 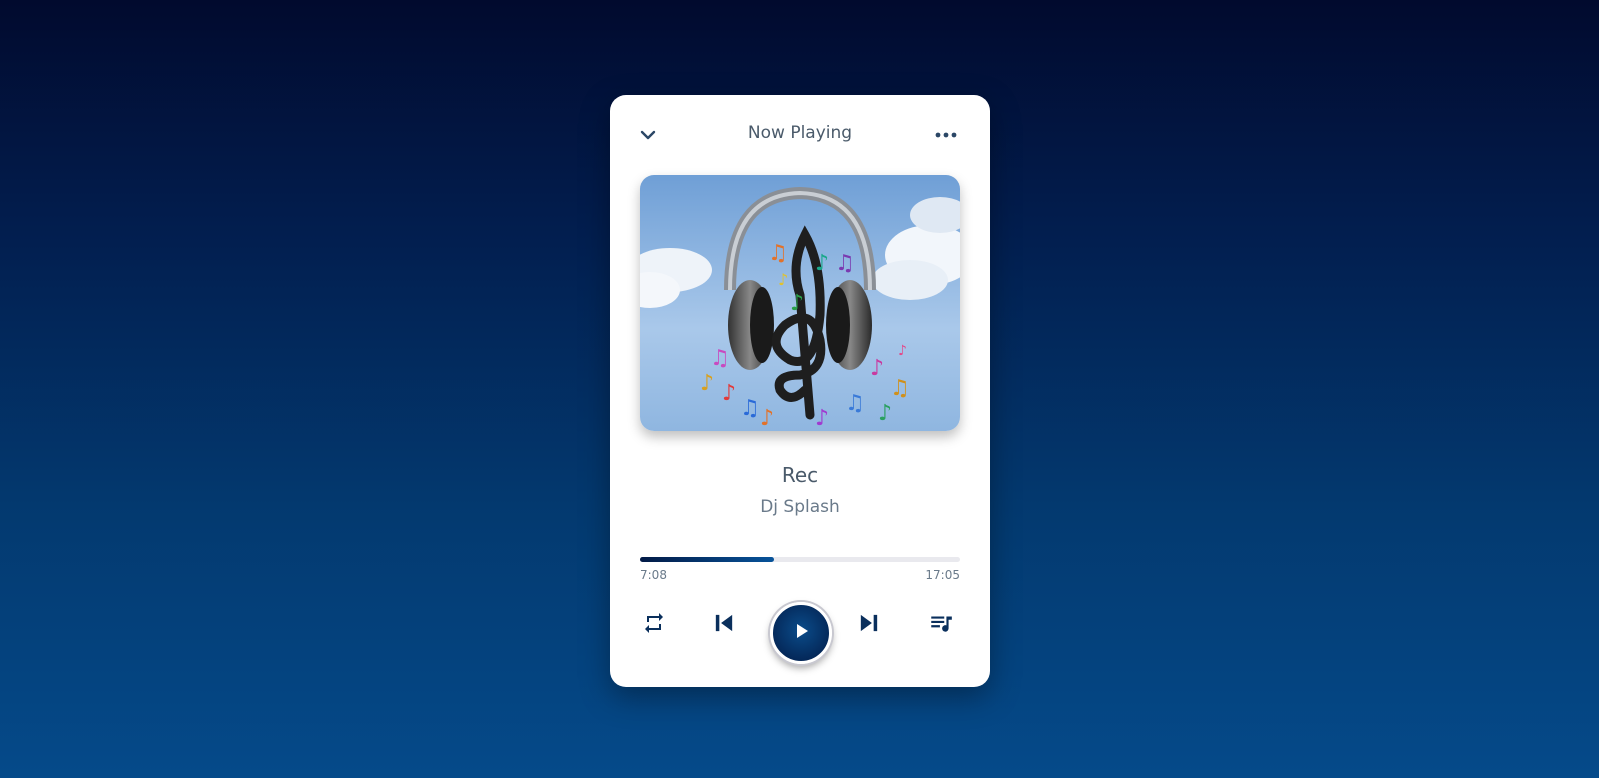 What do you see at coordinates (800, 559) in the screenshot?
I see `progress-bar` at bounding box center [800, 559].